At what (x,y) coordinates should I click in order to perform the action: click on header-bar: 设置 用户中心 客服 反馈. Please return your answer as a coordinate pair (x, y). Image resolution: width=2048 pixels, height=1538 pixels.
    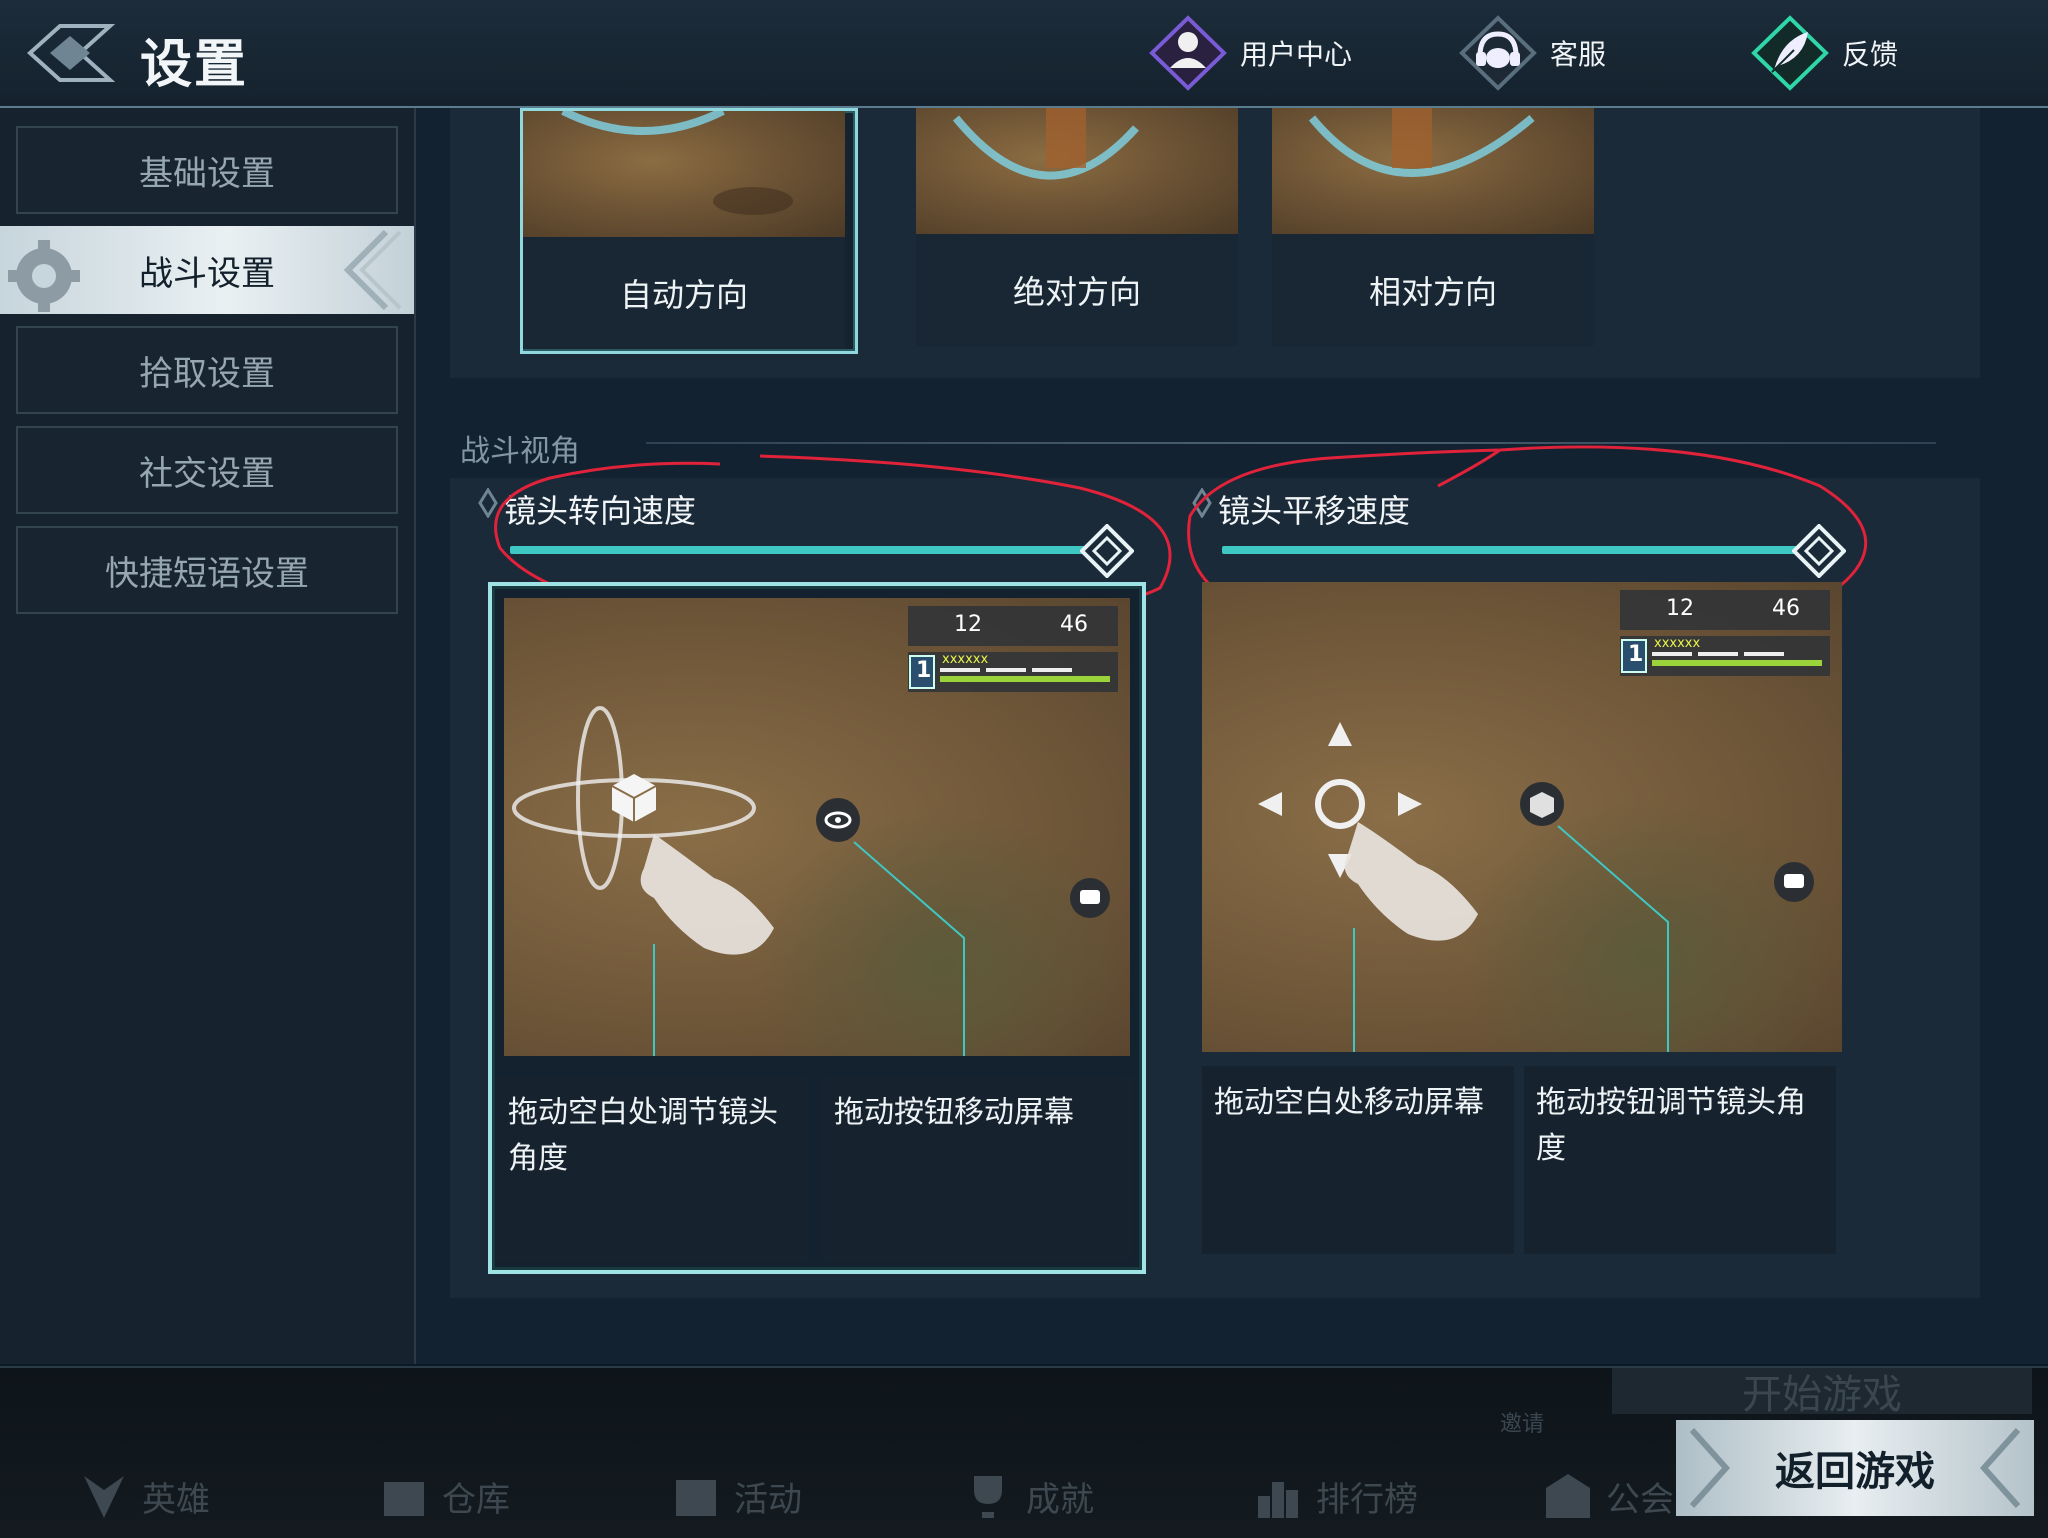
    Looking at the image, I should click on (1024, 54).